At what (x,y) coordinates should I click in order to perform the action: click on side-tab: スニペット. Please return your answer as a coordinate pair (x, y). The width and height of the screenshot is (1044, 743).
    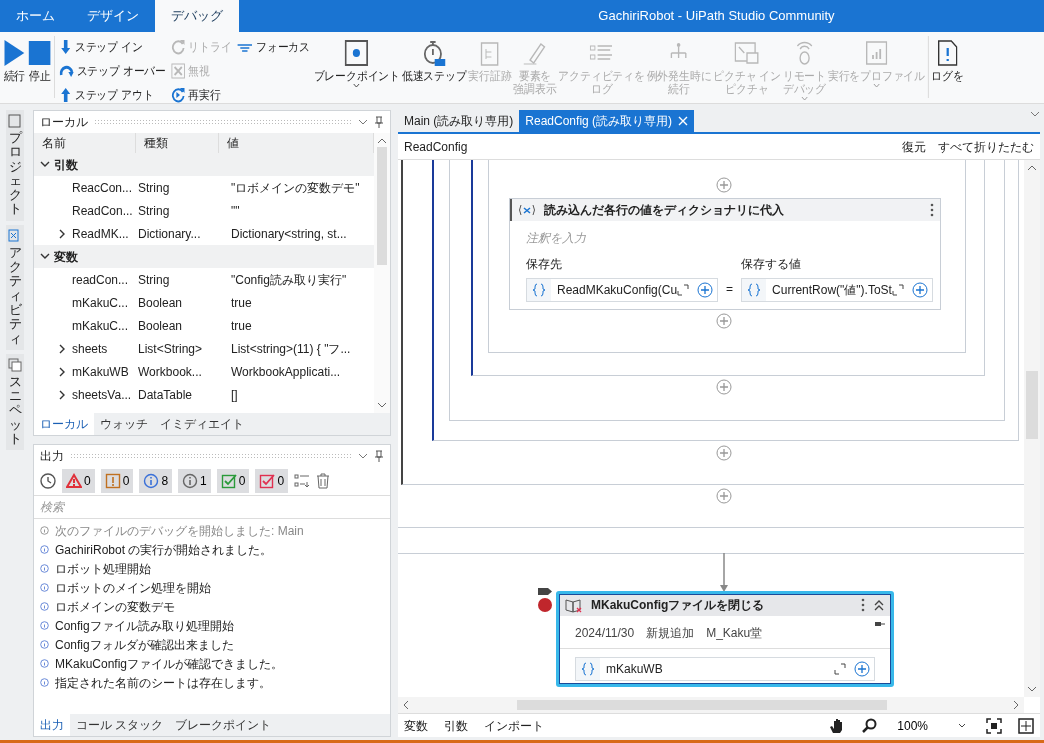
    Looking at the image, I should click on (15, 402).